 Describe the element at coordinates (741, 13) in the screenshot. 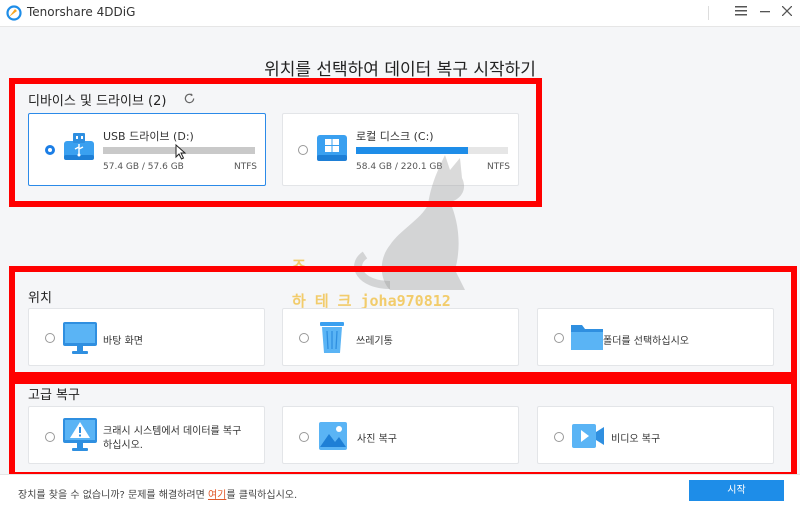

I see `hamburger-icon` at that location.